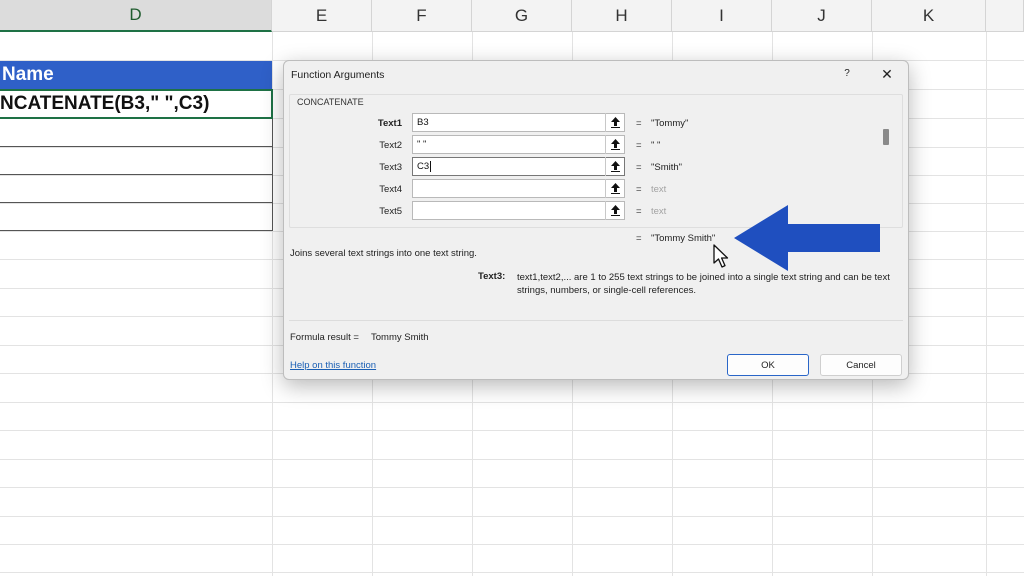 The height and width of the screenshot is (576, 1024). What do you see at coordinates (768, 365) in the screenshot?
I see `ok-button: OK` at bounding box center [768, 365].